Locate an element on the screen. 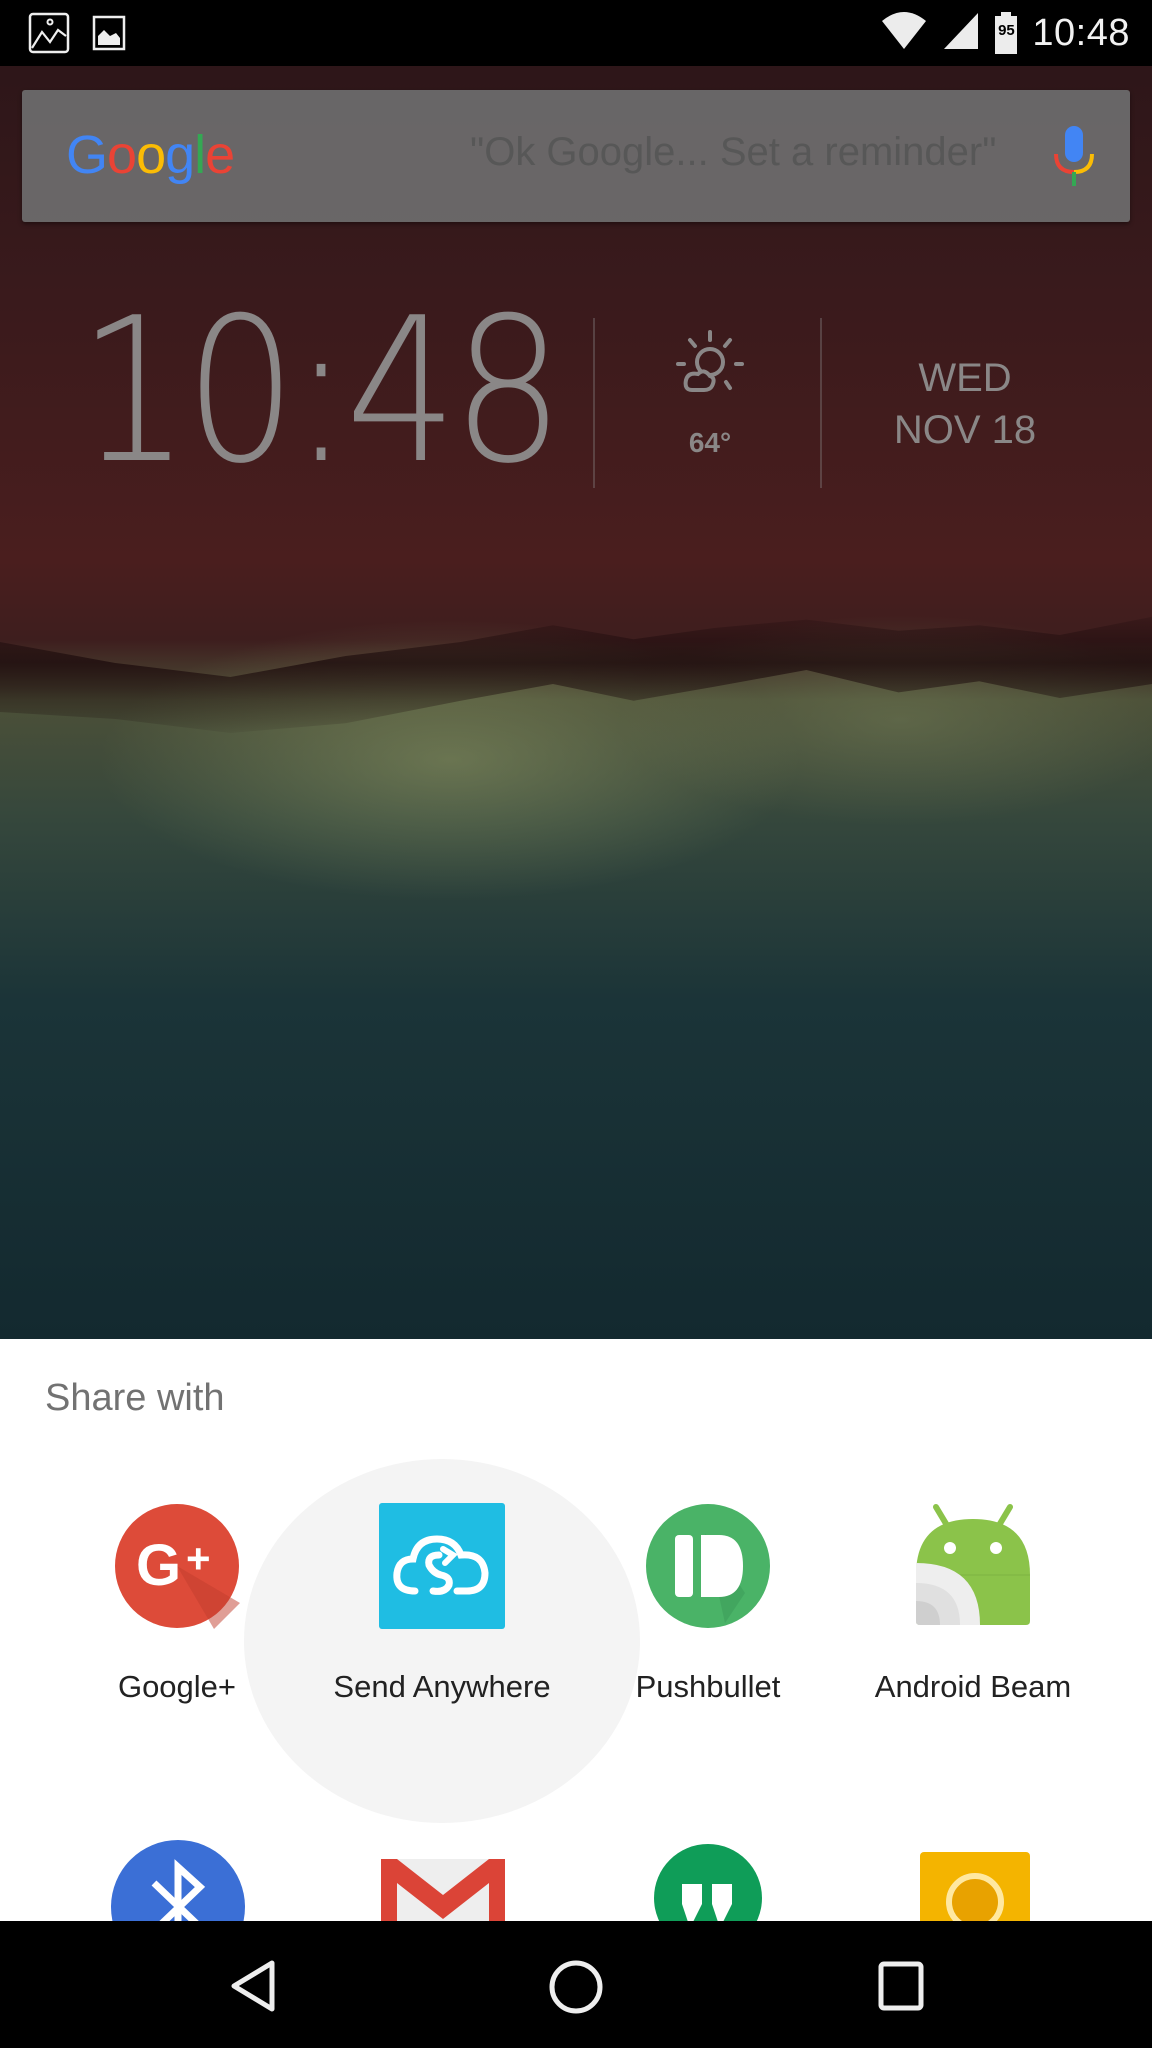 This screenshot has width=1152, height=2048. google-plus-icon: G + is located at coordinates (177, 1566).